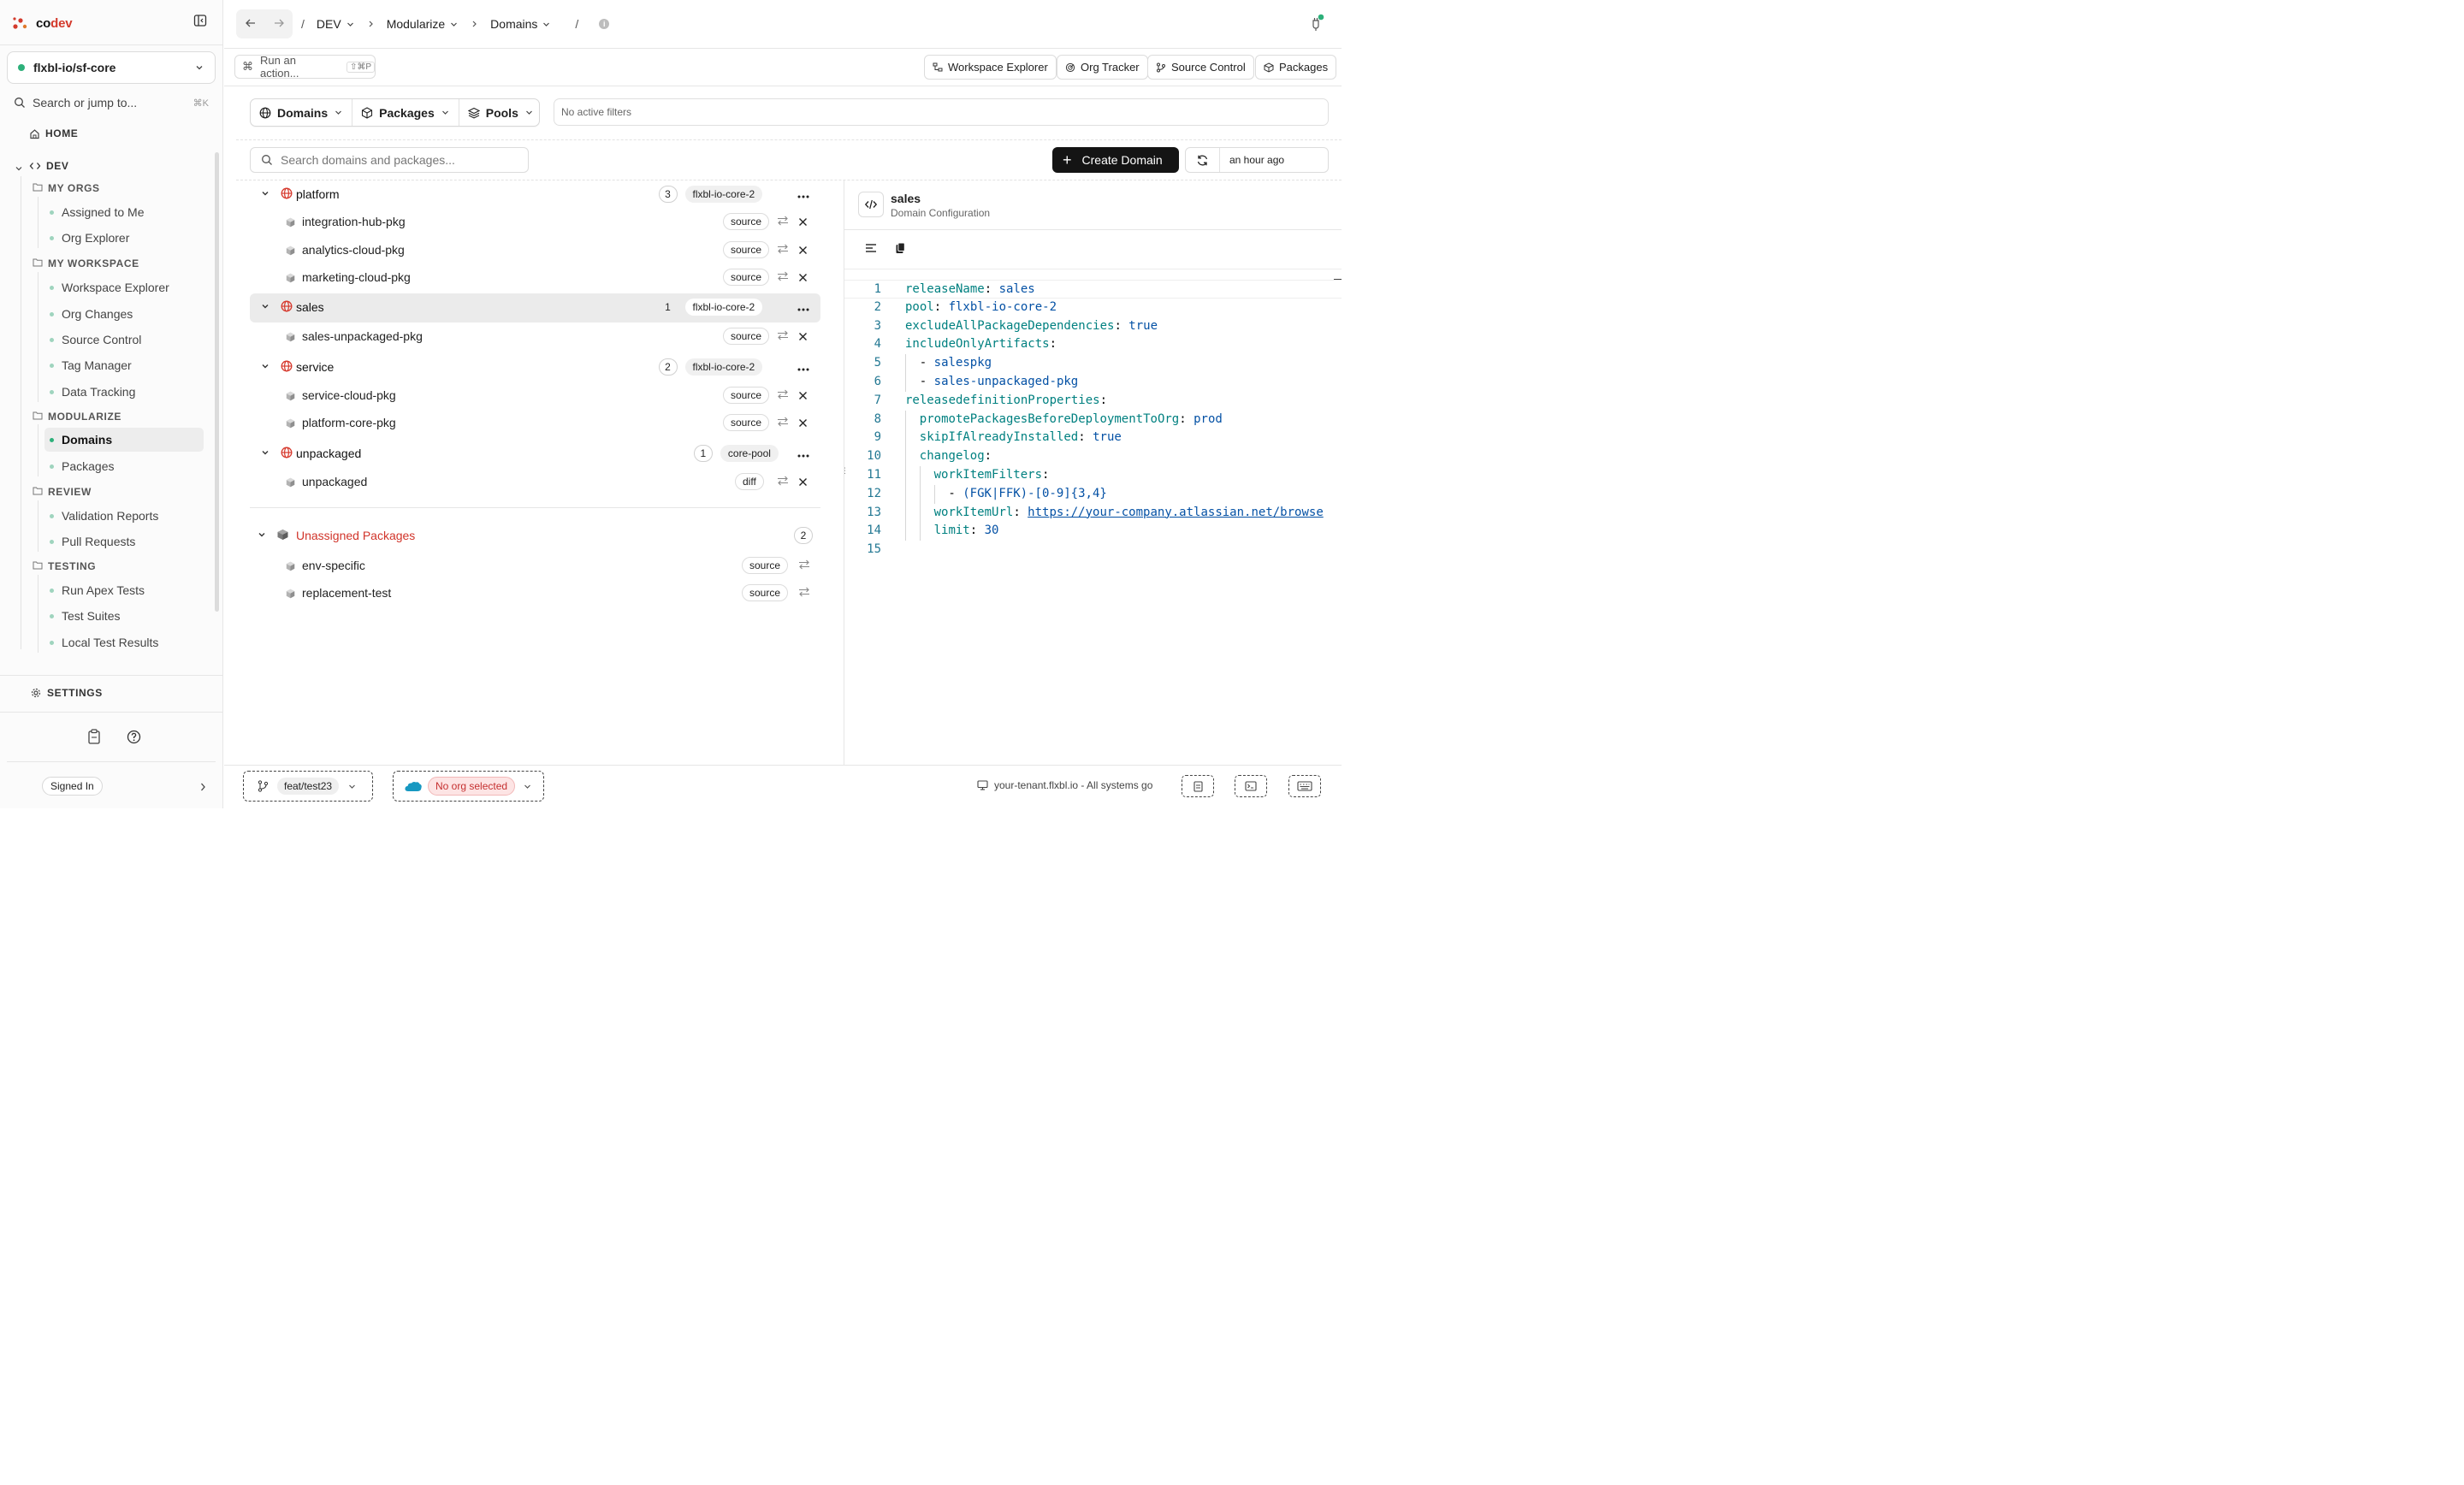  What do you see at coordinates (1102, 67) in the screenshot?
I see `tool-org-tracker-button: Org Tracker` at bounding box center [1102, 67].